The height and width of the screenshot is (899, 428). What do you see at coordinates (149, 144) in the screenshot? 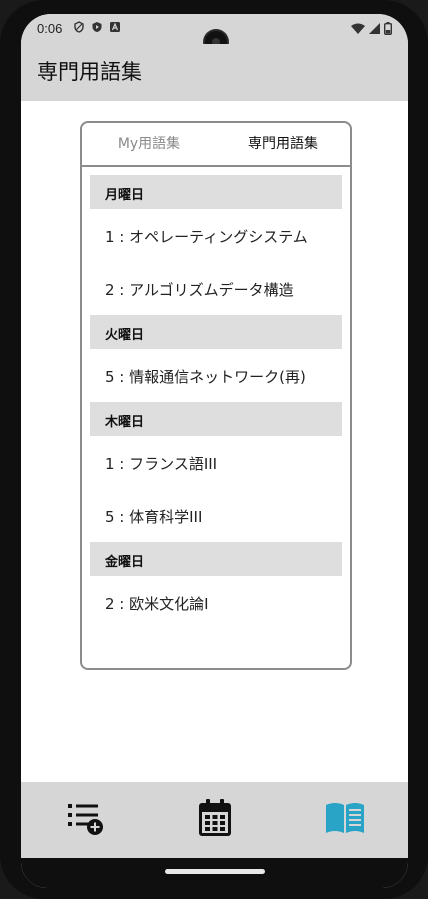
I see `tab-my-terms: My用語集` at bounding box center [149, 144].